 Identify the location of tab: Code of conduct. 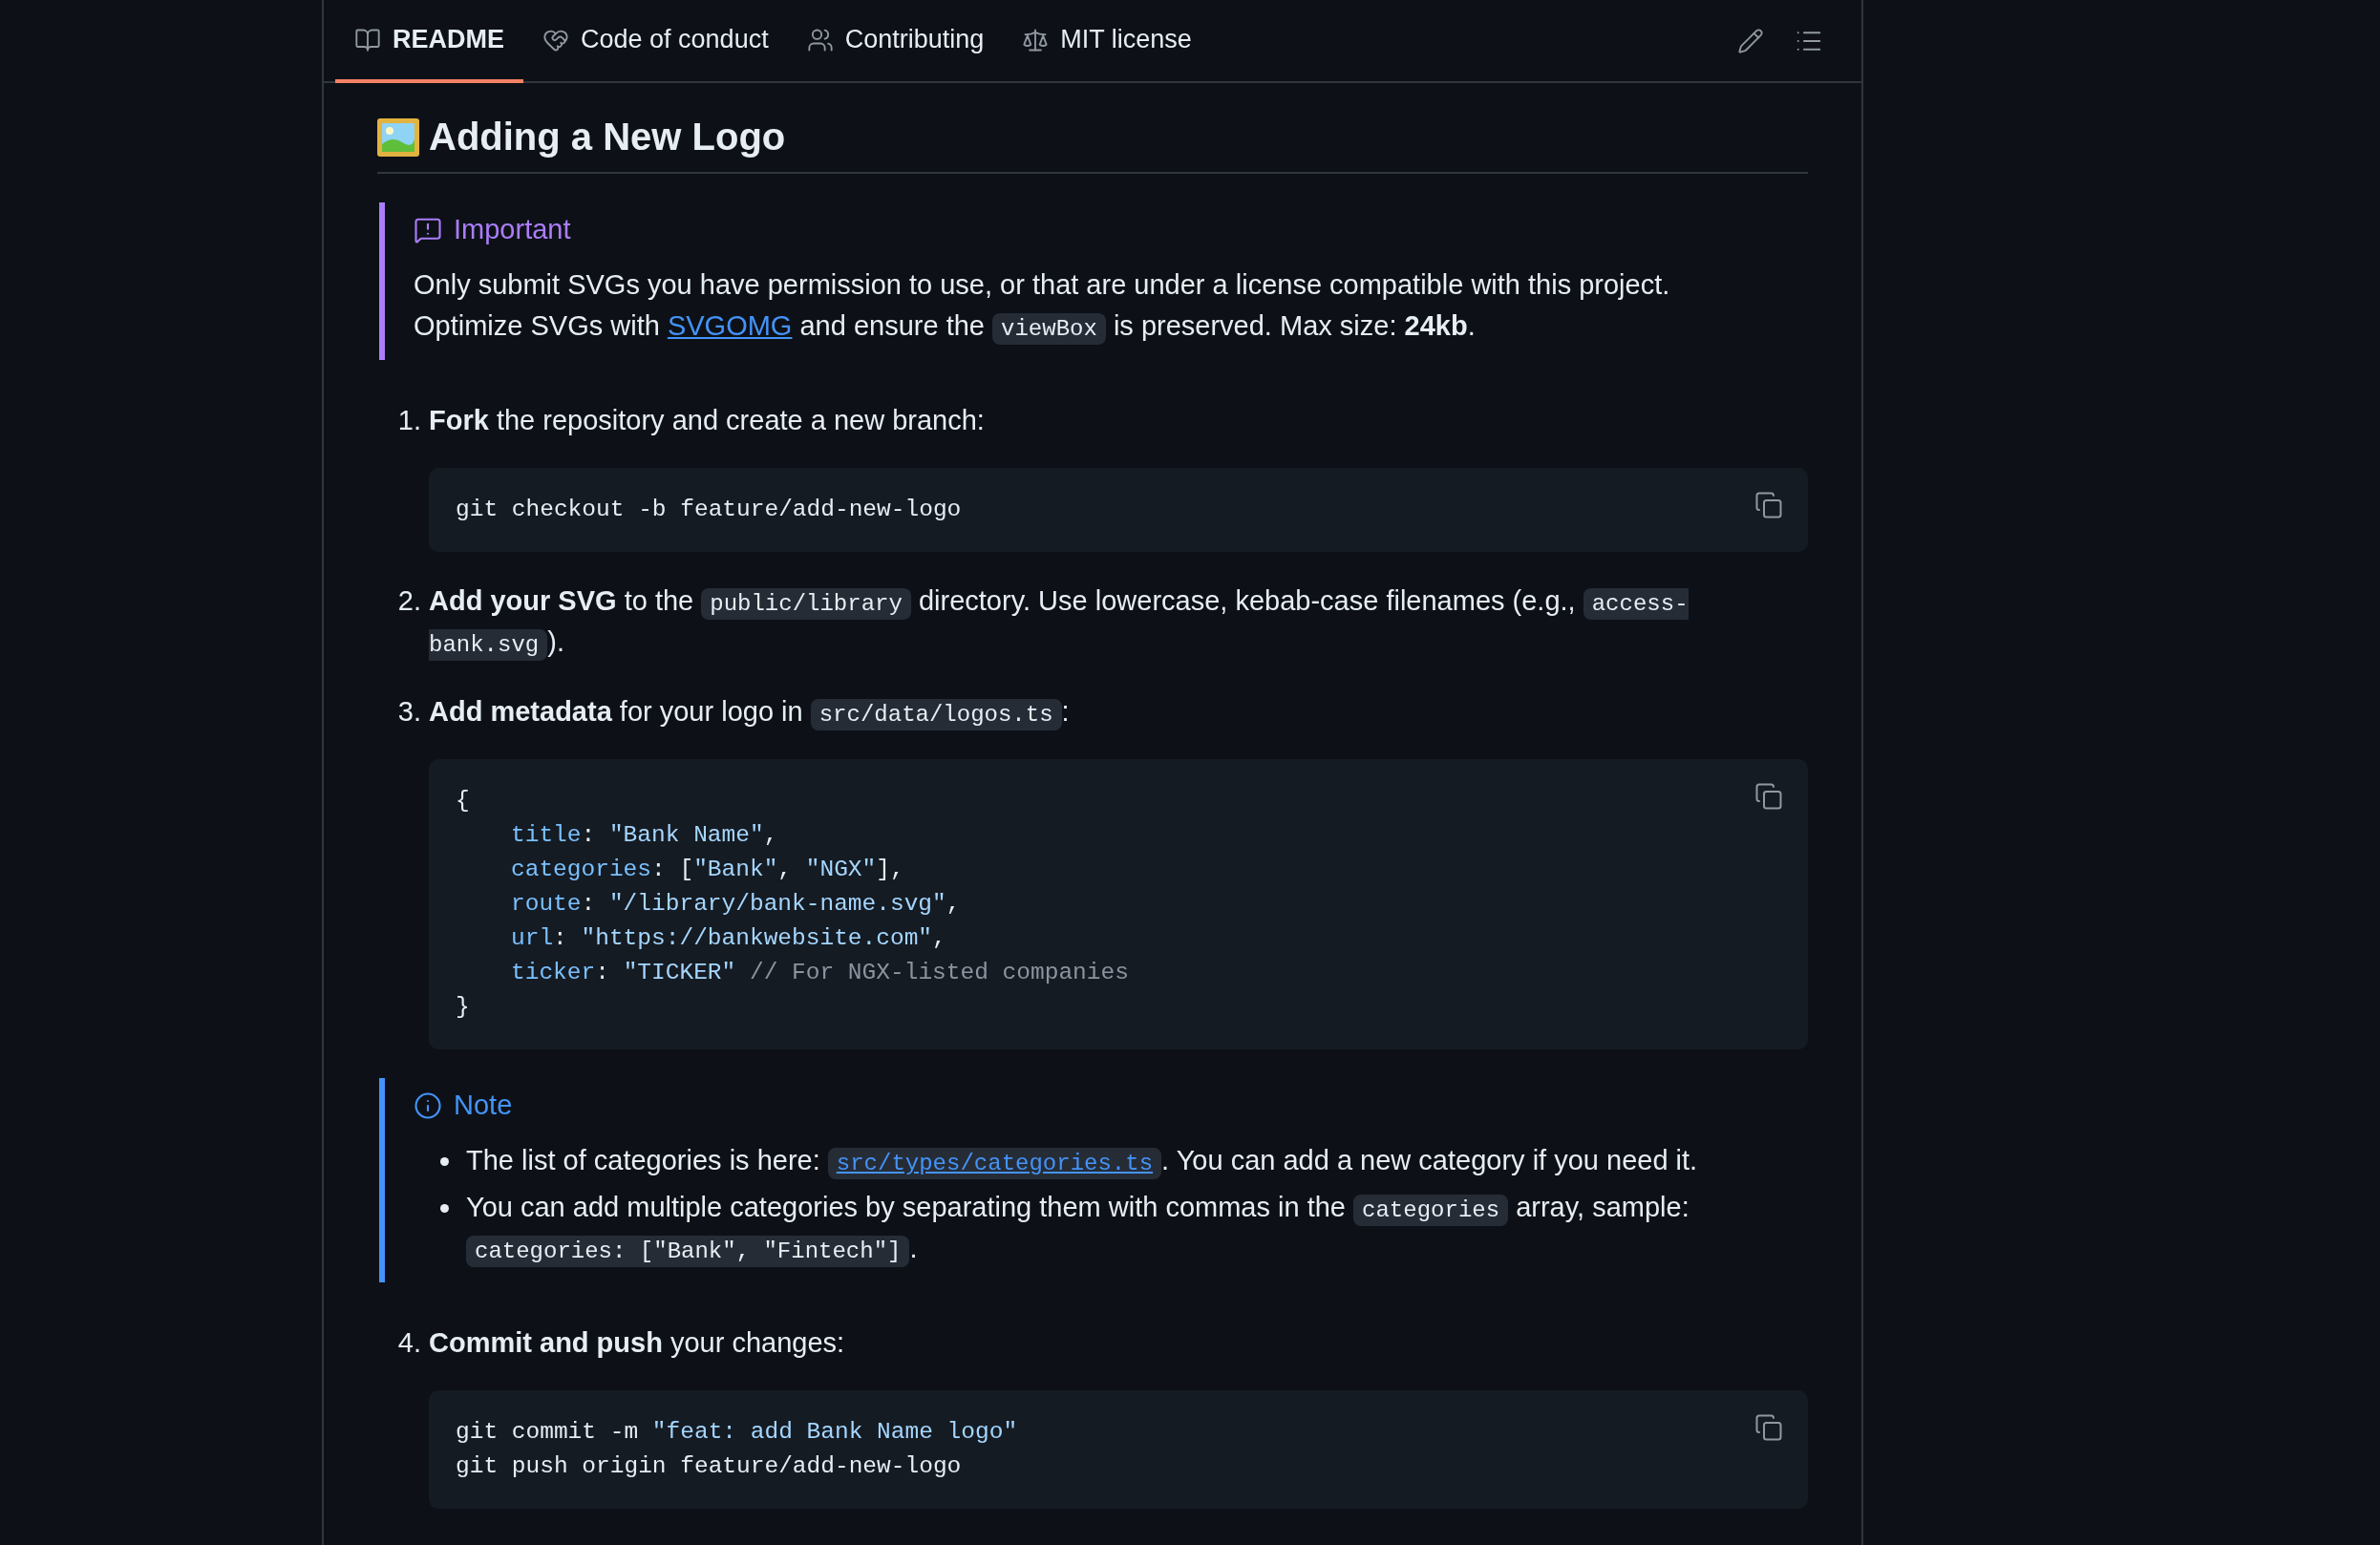
(655, 41).